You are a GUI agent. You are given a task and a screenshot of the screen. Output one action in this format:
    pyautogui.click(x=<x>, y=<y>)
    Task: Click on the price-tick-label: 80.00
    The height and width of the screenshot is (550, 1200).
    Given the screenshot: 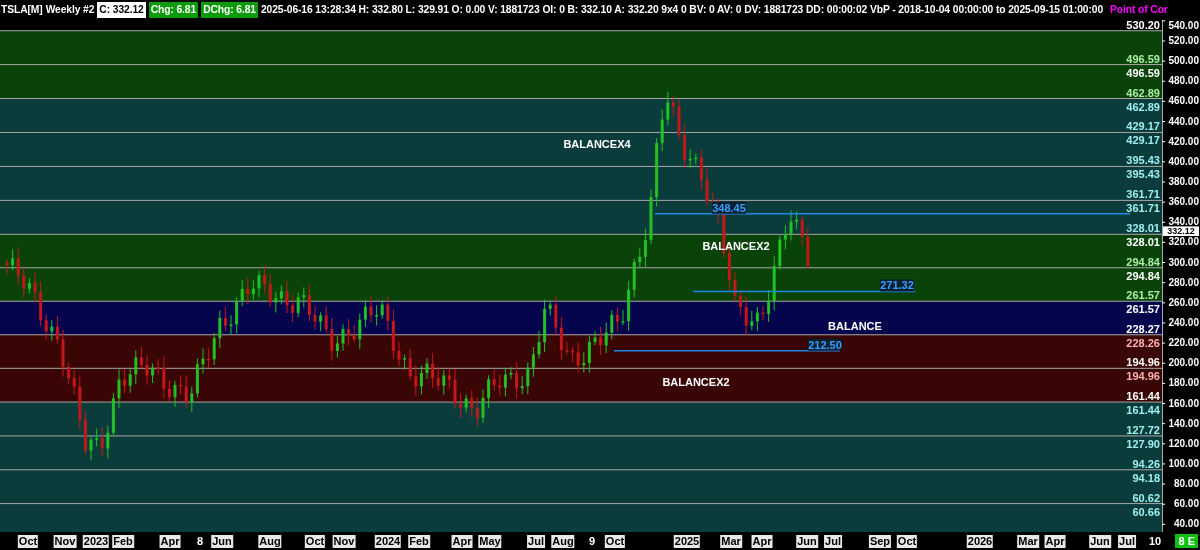 What is the action you would take?
    pyautogui.click(x=1186, y=484)
    